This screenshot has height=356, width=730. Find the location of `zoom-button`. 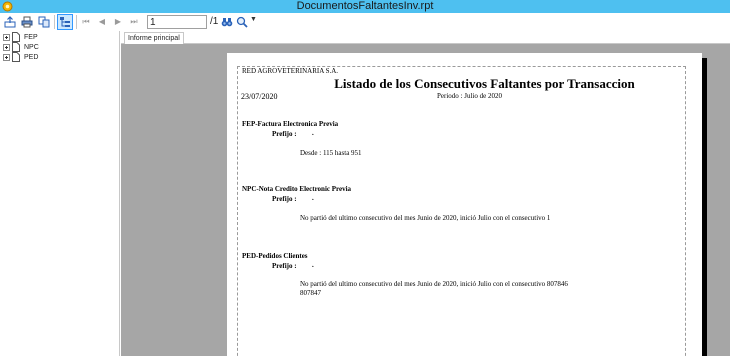

zoom-button is located at coordinates (242, 22).